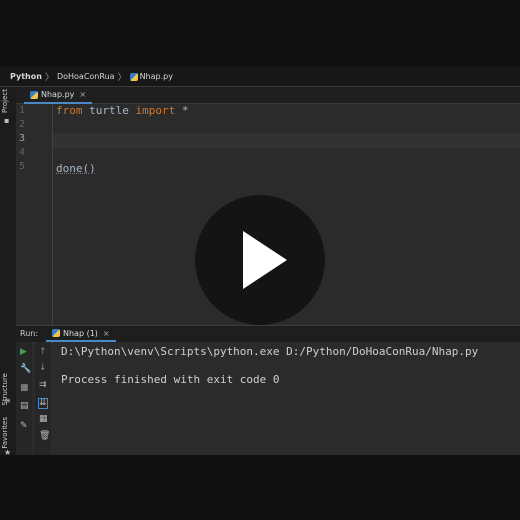 The image size is (520, 520). I want to click on video-play-button, so click(260, 260).